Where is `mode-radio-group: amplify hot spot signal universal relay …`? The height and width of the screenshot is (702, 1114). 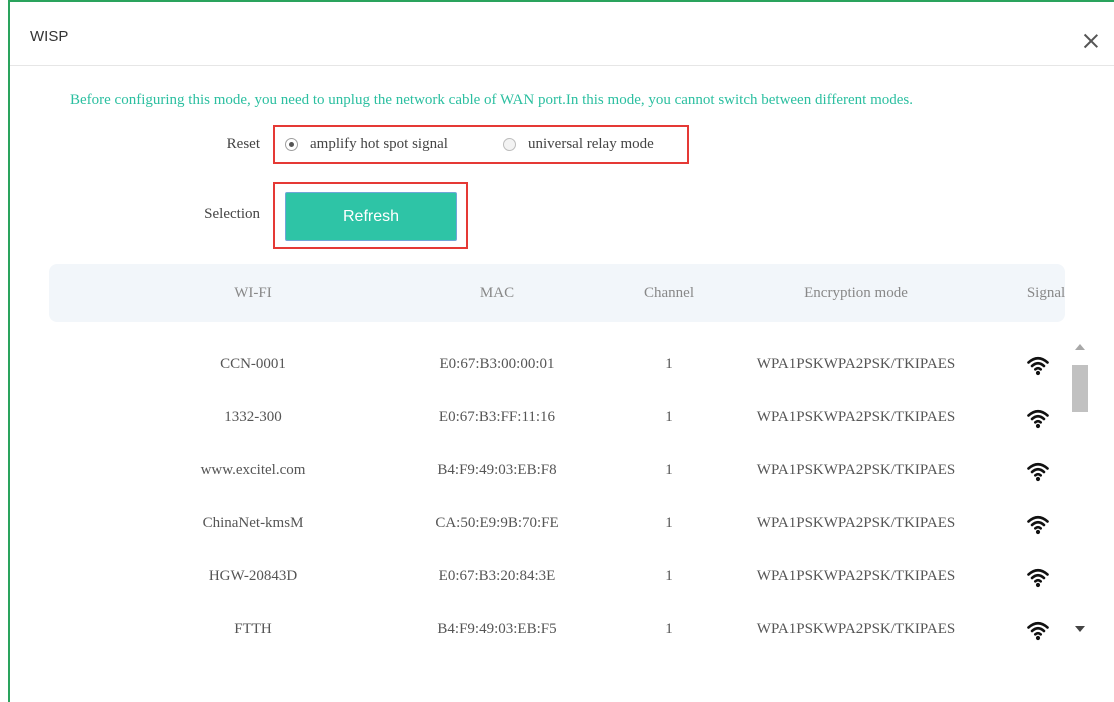
mode-radio-group: amplify hot spot signal universal relay … is located at coordinates (481, 144).